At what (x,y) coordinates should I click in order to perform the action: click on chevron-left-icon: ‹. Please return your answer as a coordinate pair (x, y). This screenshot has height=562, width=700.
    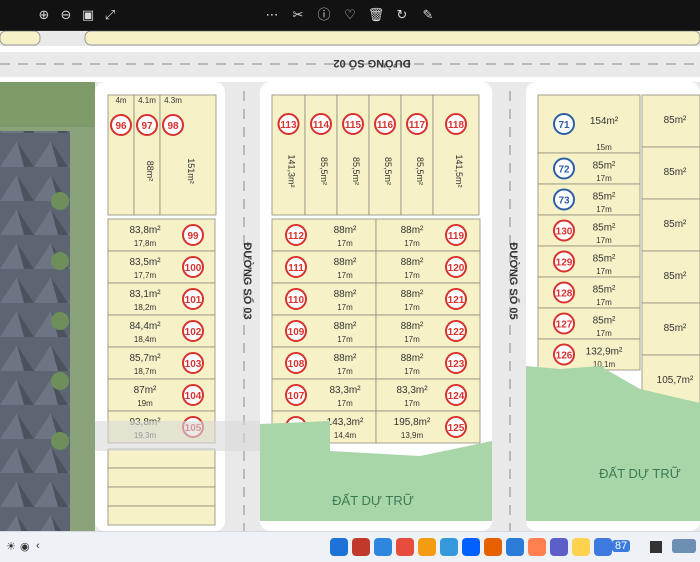
    Looking at the image, I should click on (38, 546).